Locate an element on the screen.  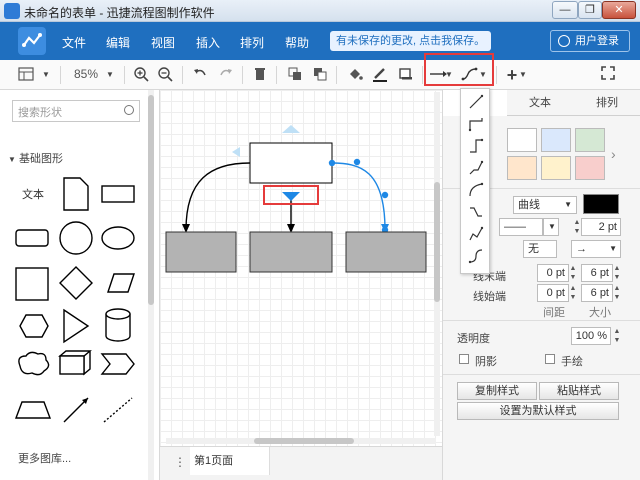
diamond-shape is located at coordinates (76, 283).